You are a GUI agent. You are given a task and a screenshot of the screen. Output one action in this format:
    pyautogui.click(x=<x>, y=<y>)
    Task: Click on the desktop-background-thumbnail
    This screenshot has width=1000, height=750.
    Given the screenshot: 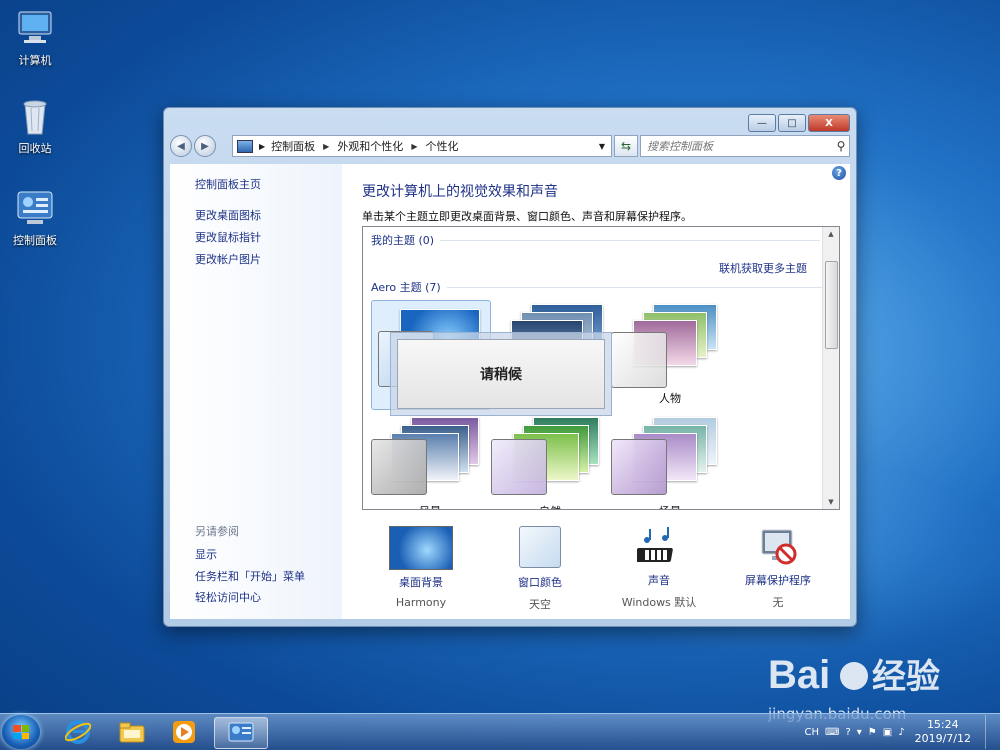 What is the action you would take?
    pyautogui.click(x=421, y=548)
    